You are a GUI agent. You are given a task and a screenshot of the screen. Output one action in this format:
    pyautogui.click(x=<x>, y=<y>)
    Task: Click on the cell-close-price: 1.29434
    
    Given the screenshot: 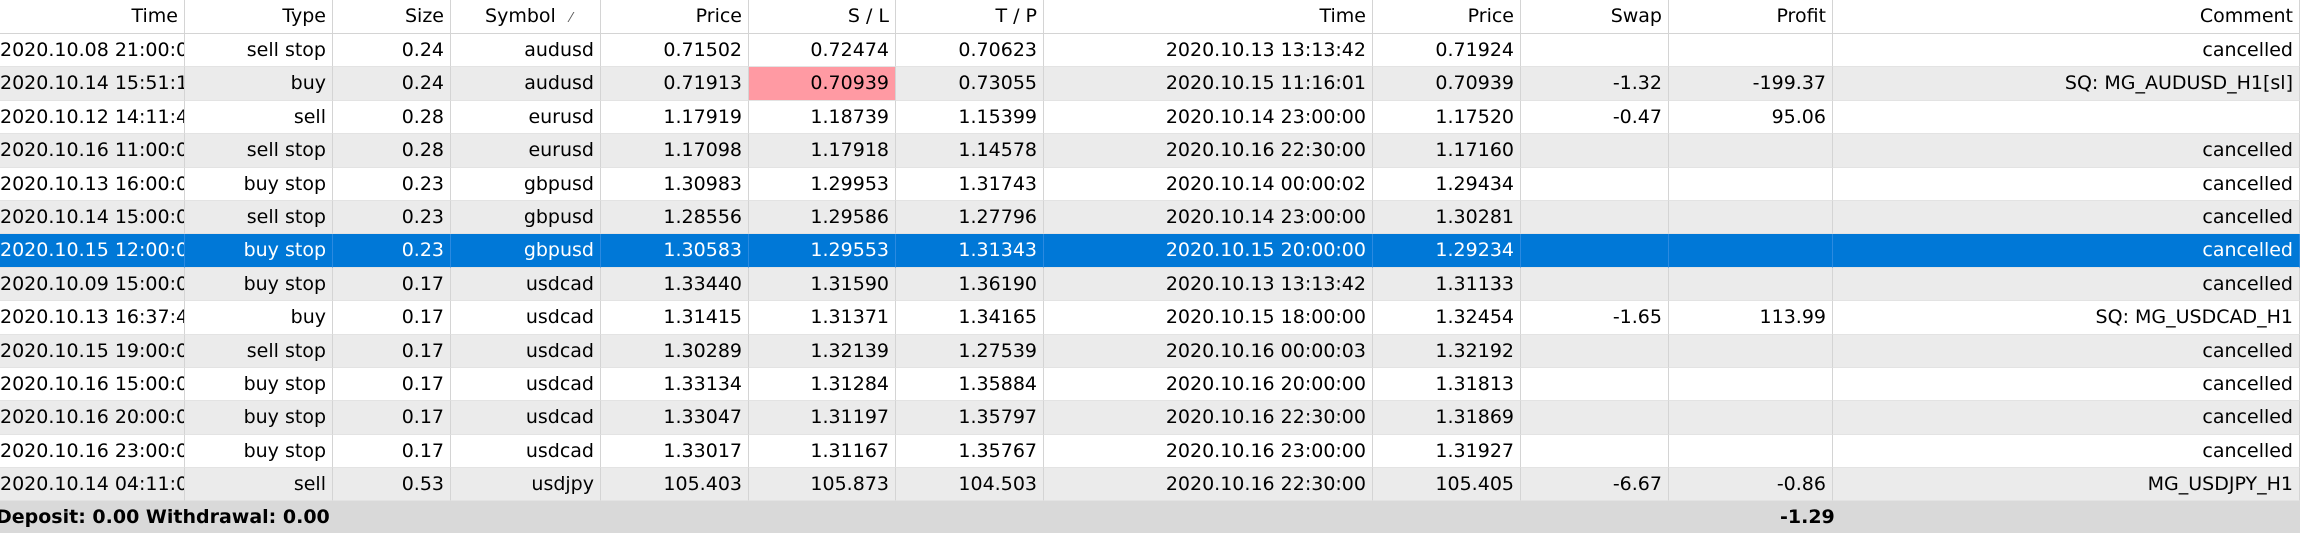 What is the action you would take?
    pyautogui.click(x=1447, y=184)
    